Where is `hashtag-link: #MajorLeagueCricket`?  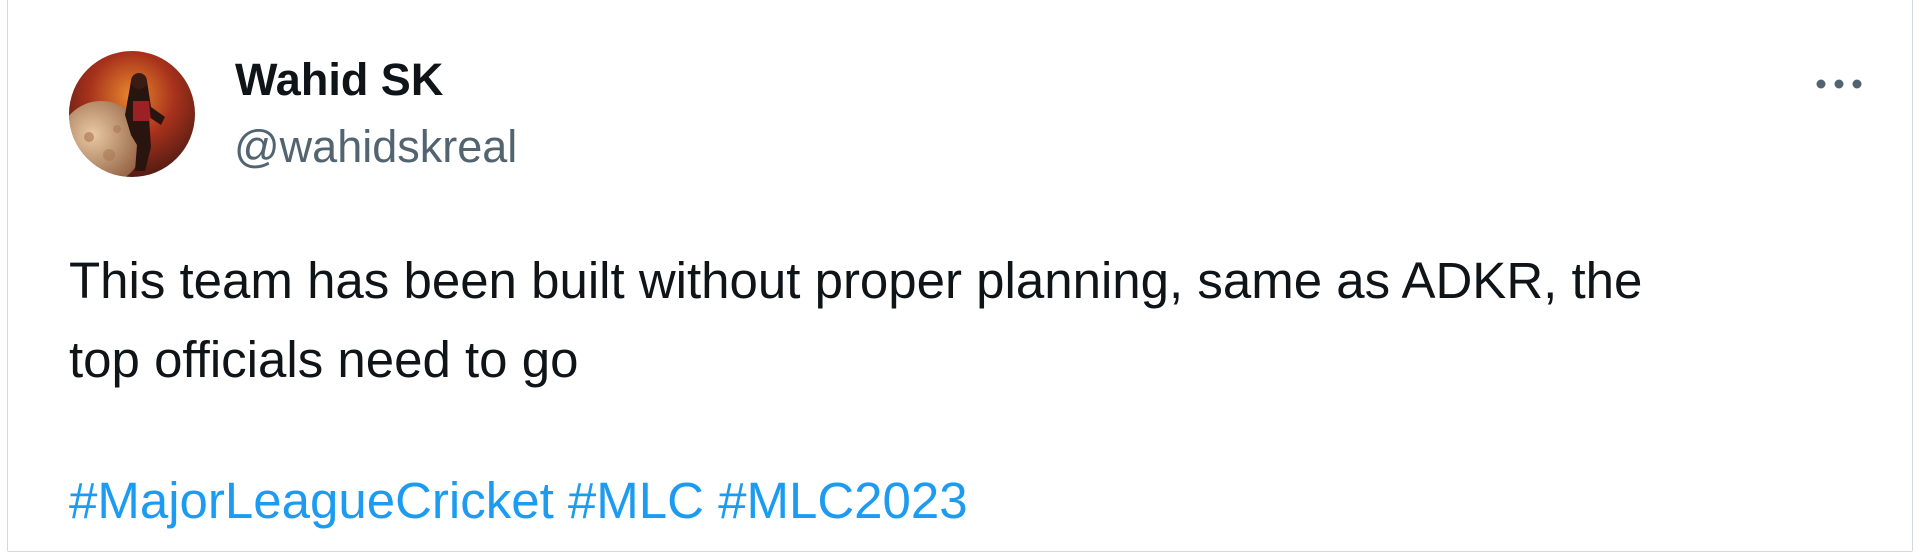
hashtag-link: #MajorLeagueCricket is located at coordinates (311, 500).